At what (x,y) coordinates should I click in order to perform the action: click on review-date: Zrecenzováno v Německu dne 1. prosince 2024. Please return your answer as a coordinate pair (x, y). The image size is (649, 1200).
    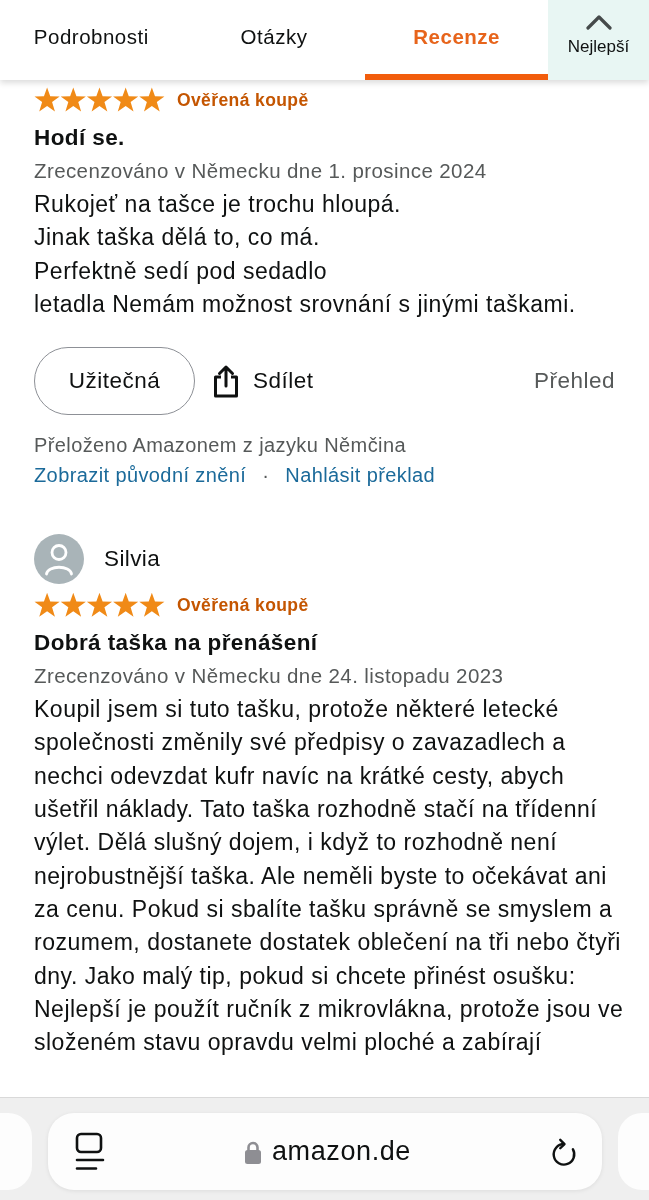
    Looking at the image, I should click on (261, 171).